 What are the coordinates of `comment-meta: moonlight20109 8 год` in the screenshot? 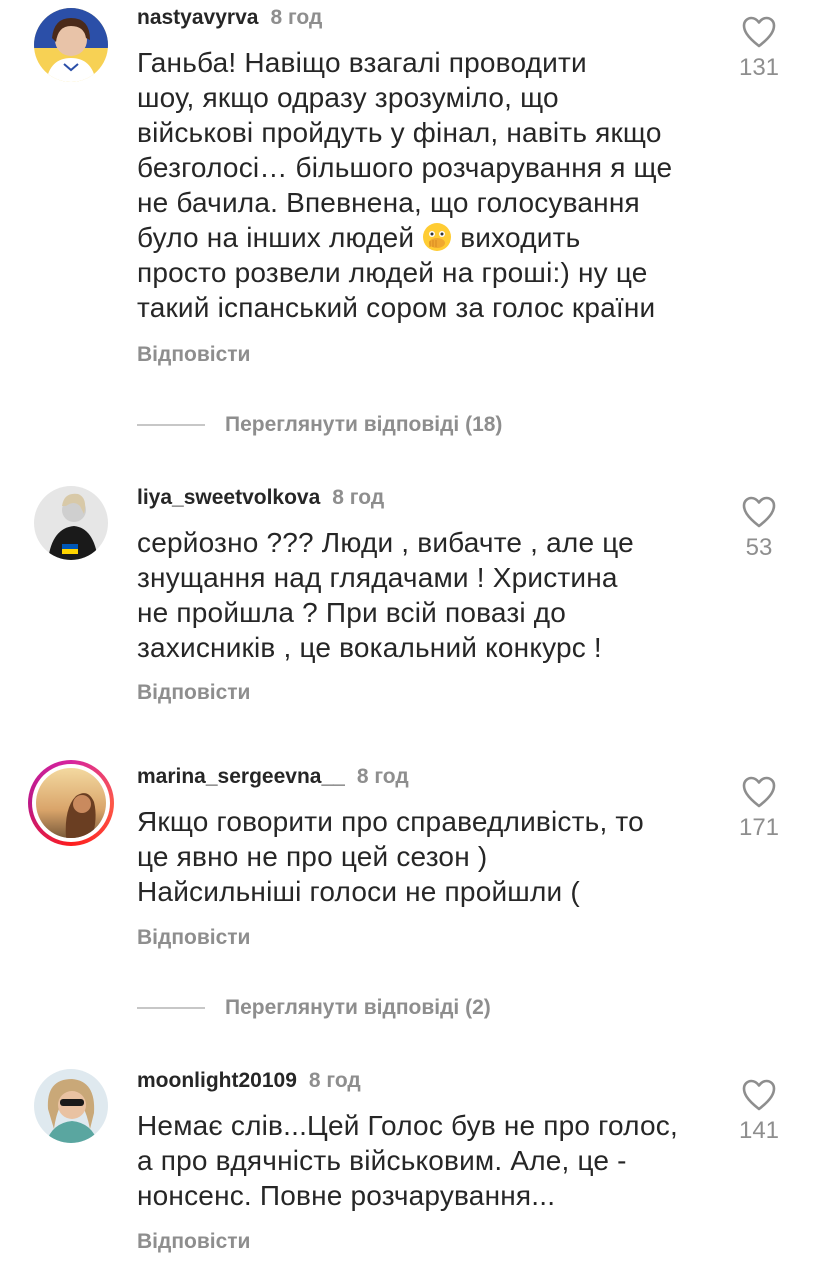 It's located at (249, 1081).